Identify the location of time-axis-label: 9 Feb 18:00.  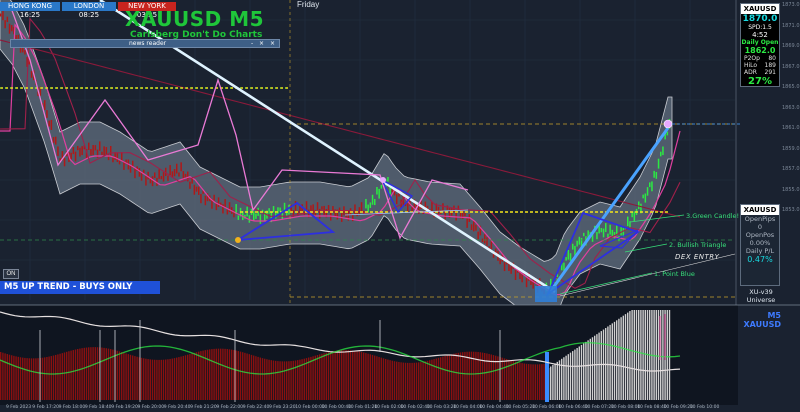
(72, 407).